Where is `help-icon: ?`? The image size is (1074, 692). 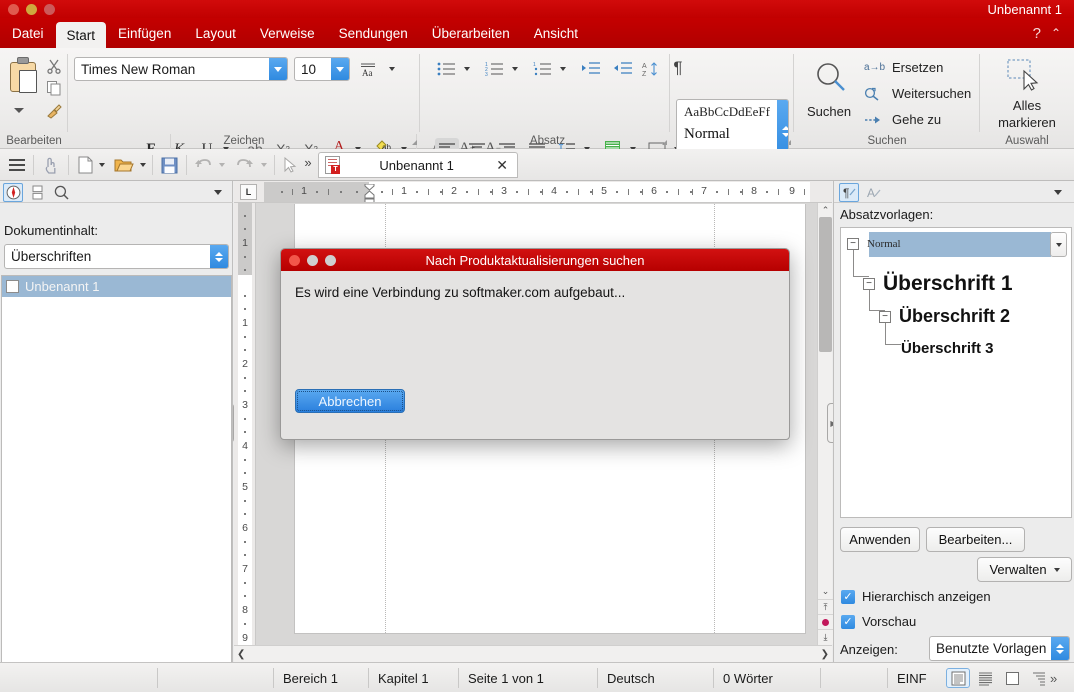 help-icon: ? is located at coordinates (1037, 33).